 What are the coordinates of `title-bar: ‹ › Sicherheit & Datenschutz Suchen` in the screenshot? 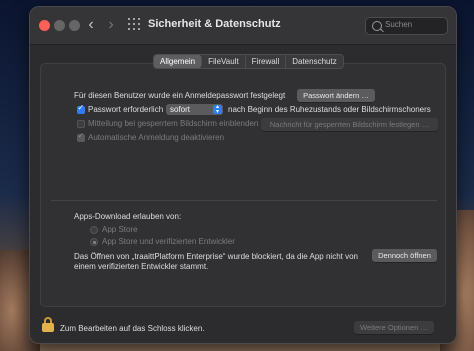 It's located at (243, 26).